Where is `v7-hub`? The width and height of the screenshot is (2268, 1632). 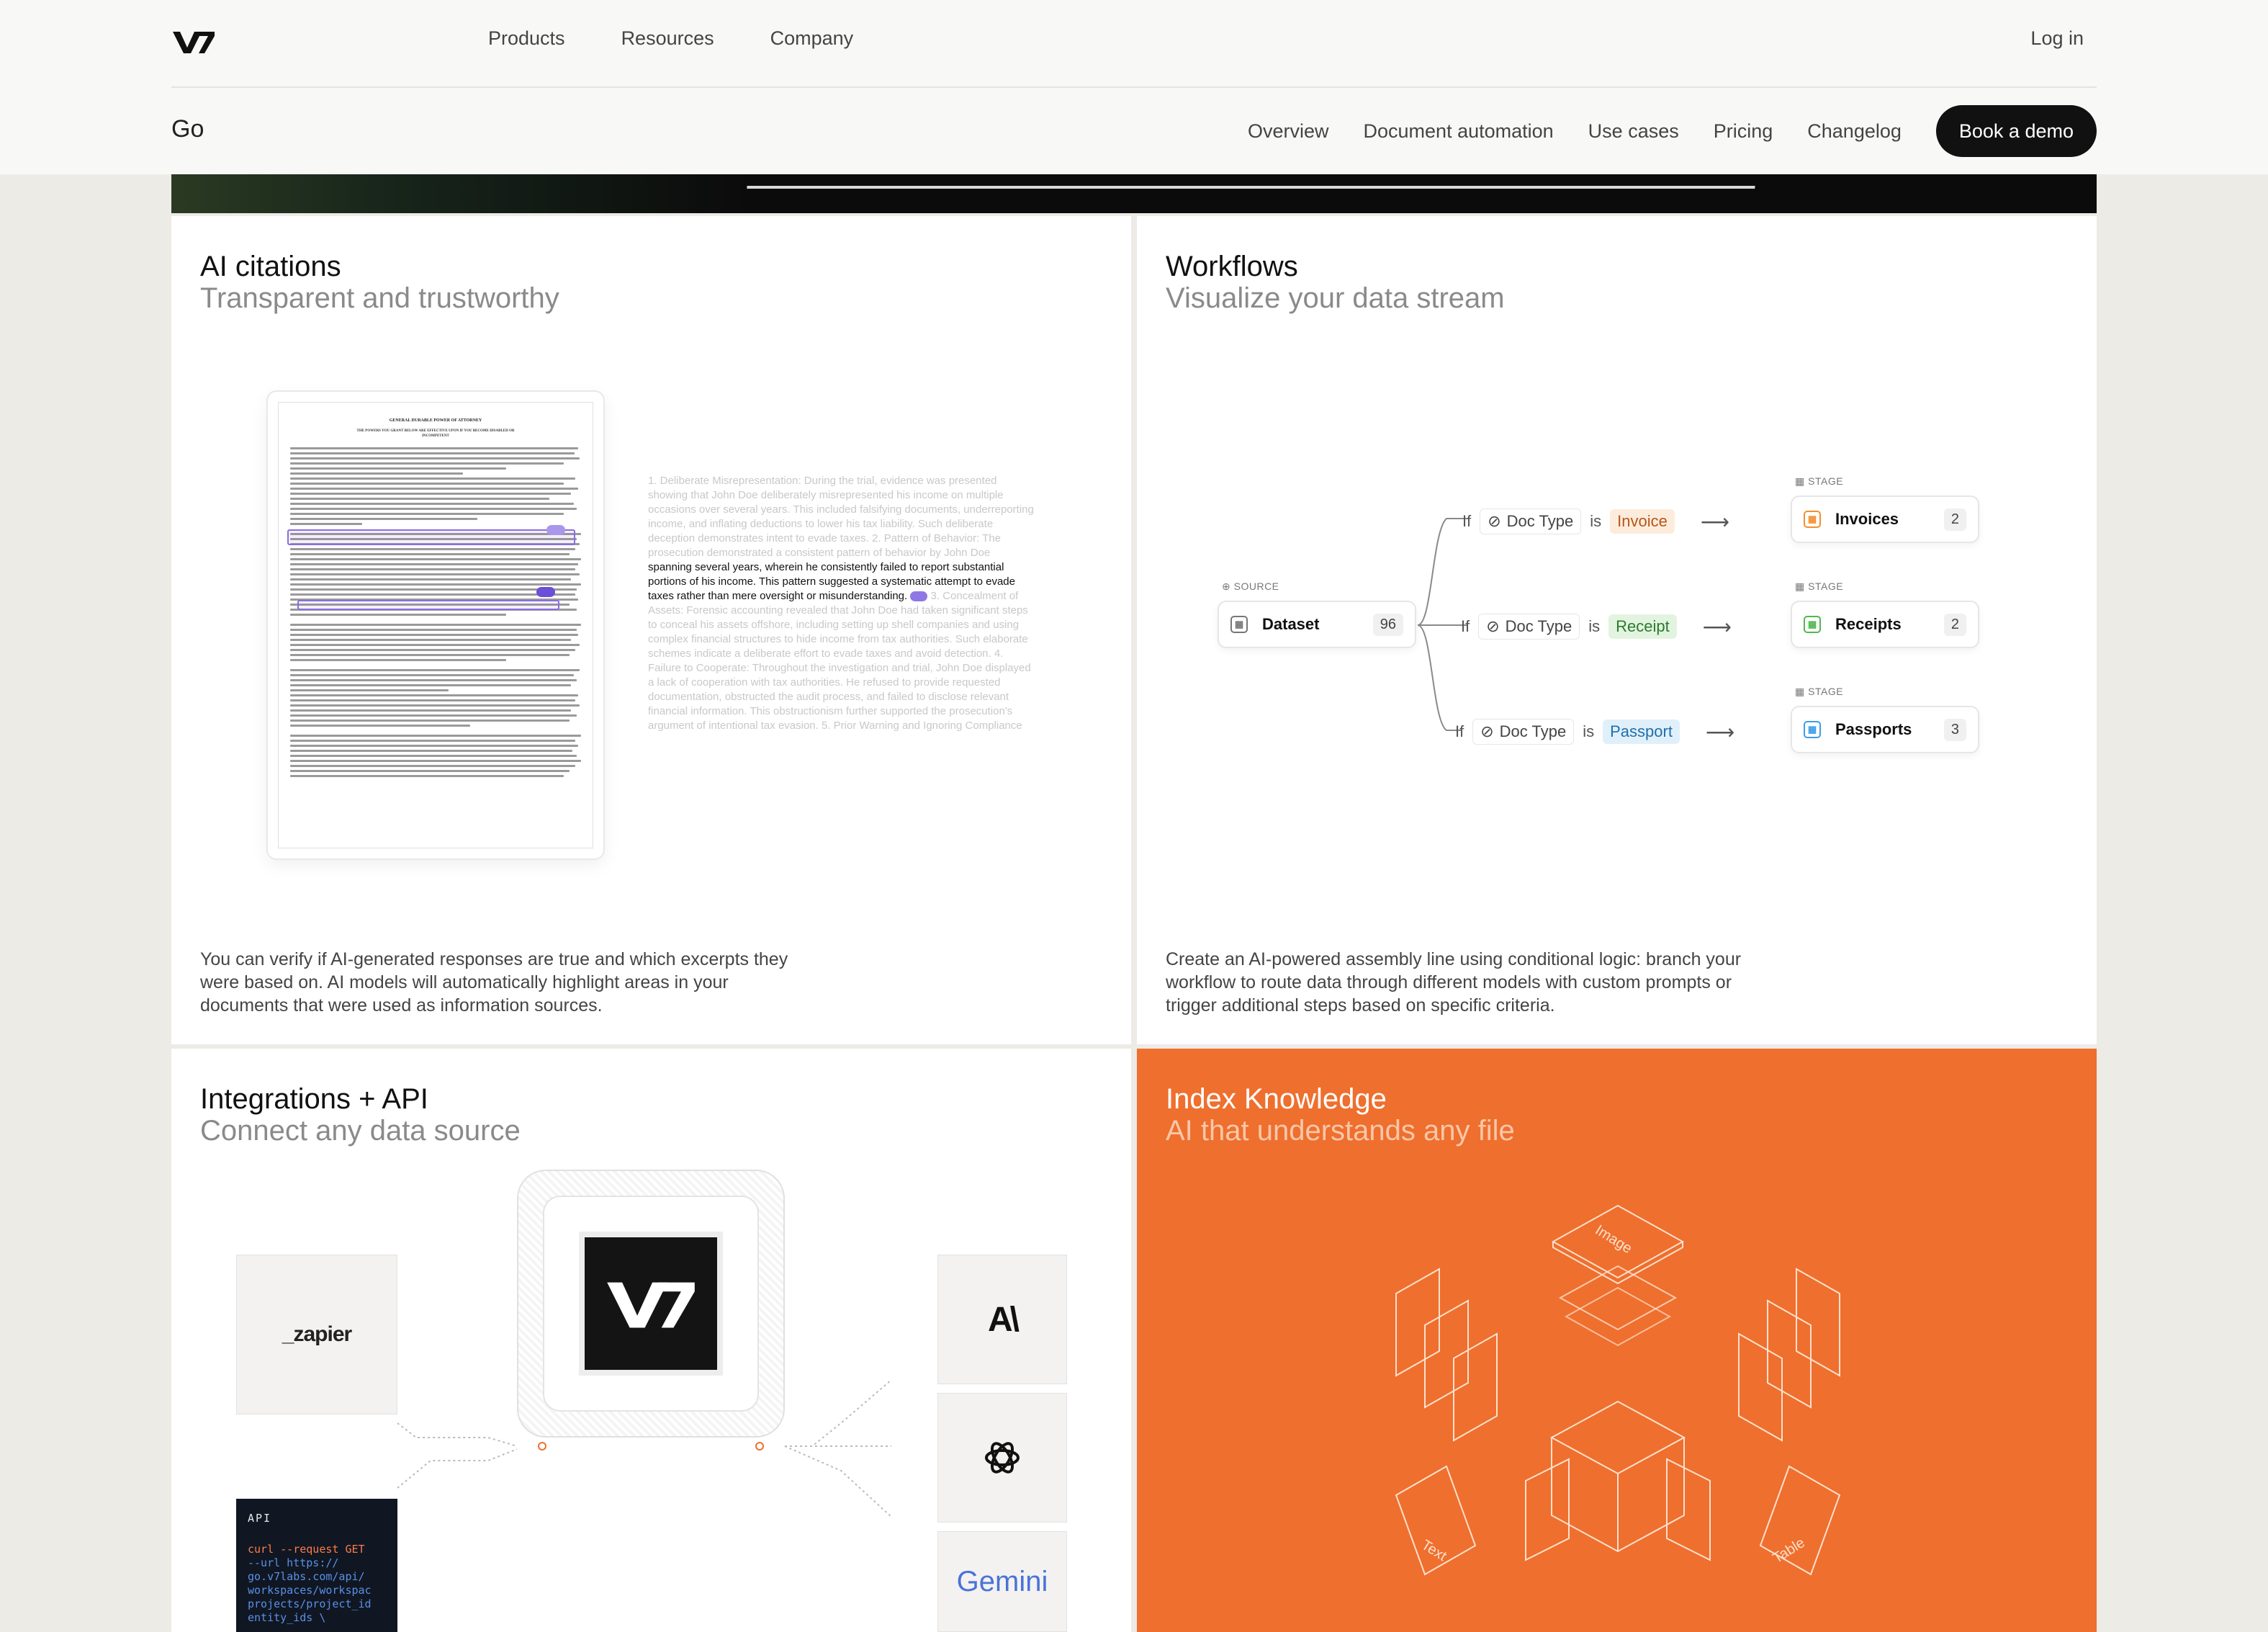
v7-hub is located at coordinates (651, 1304).